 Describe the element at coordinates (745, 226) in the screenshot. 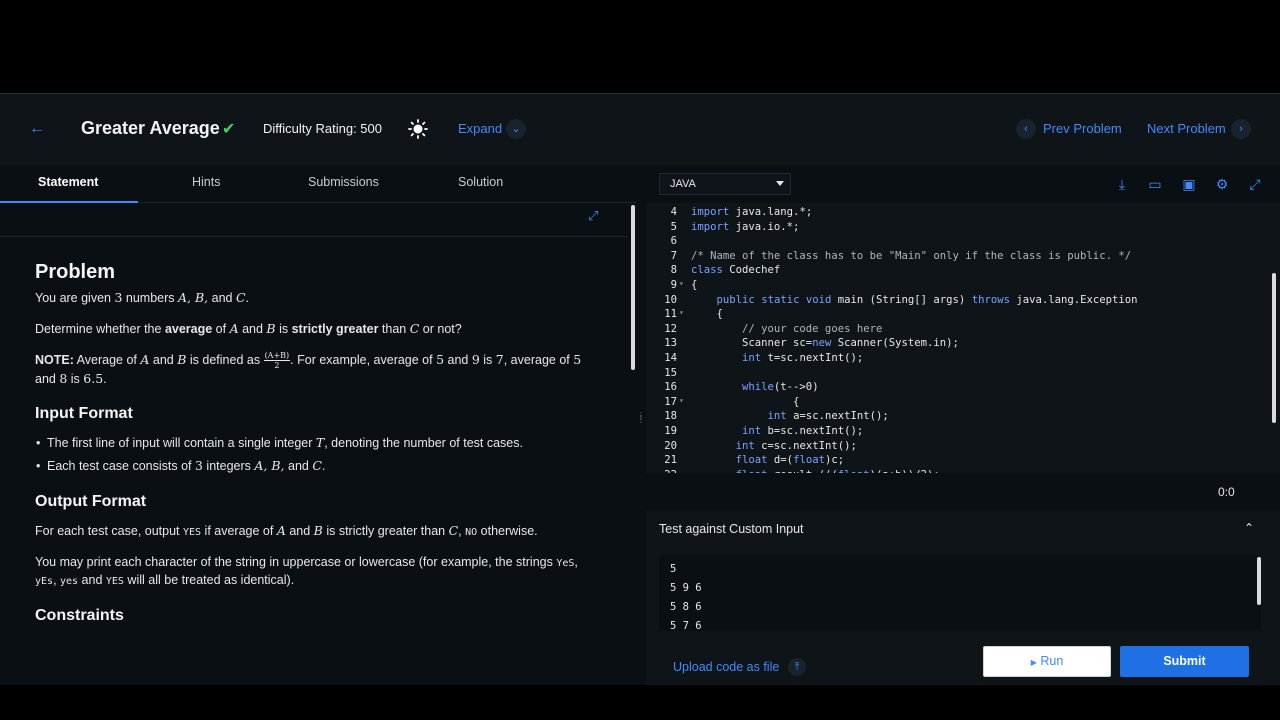

I see `code-text: import java.io.*;` at that location.